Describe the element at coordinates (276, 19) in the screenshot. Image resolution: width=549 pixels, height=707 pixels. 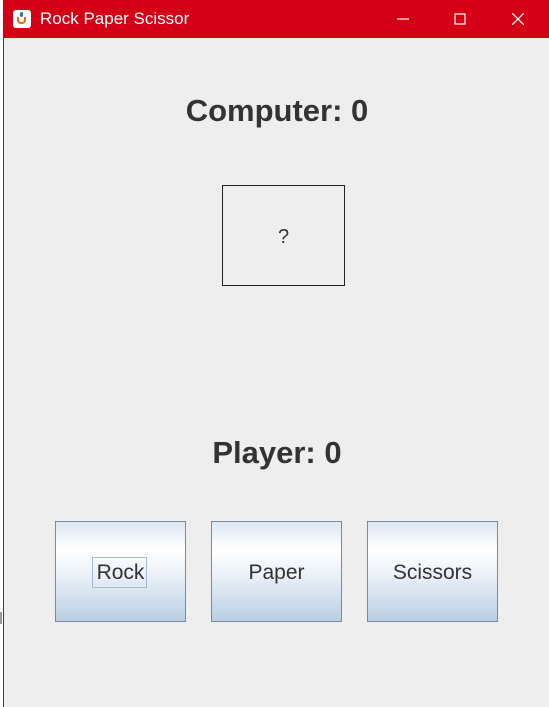
I see `title-bar: Rock Paper Scissor` at that location.